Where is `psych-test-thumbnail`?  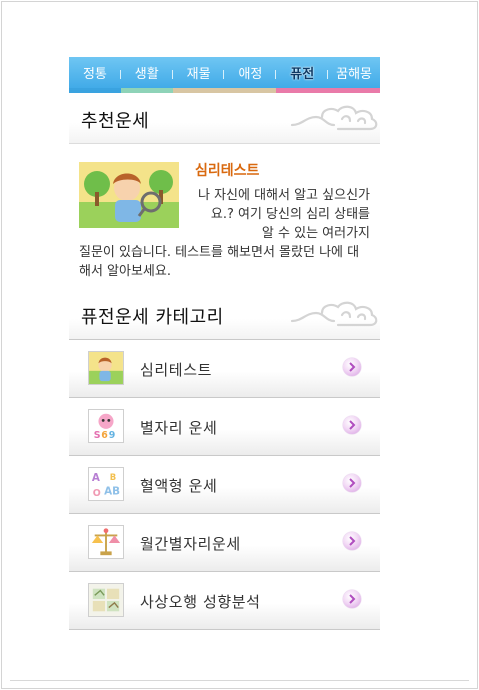
psych-test-thumbnail is located at coordinates (129, 195).